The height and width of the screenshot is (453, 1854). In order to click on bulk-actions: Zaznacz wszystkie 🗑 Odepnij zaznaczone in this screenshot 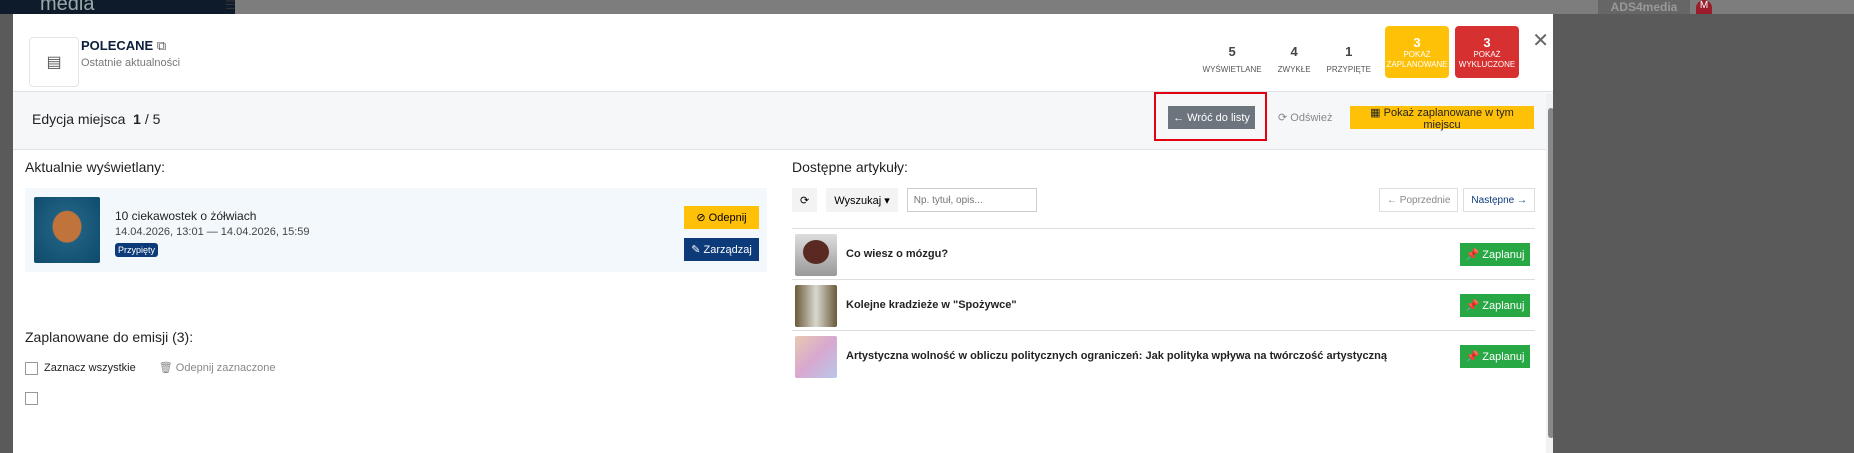, I will do `click(150, 368)`.